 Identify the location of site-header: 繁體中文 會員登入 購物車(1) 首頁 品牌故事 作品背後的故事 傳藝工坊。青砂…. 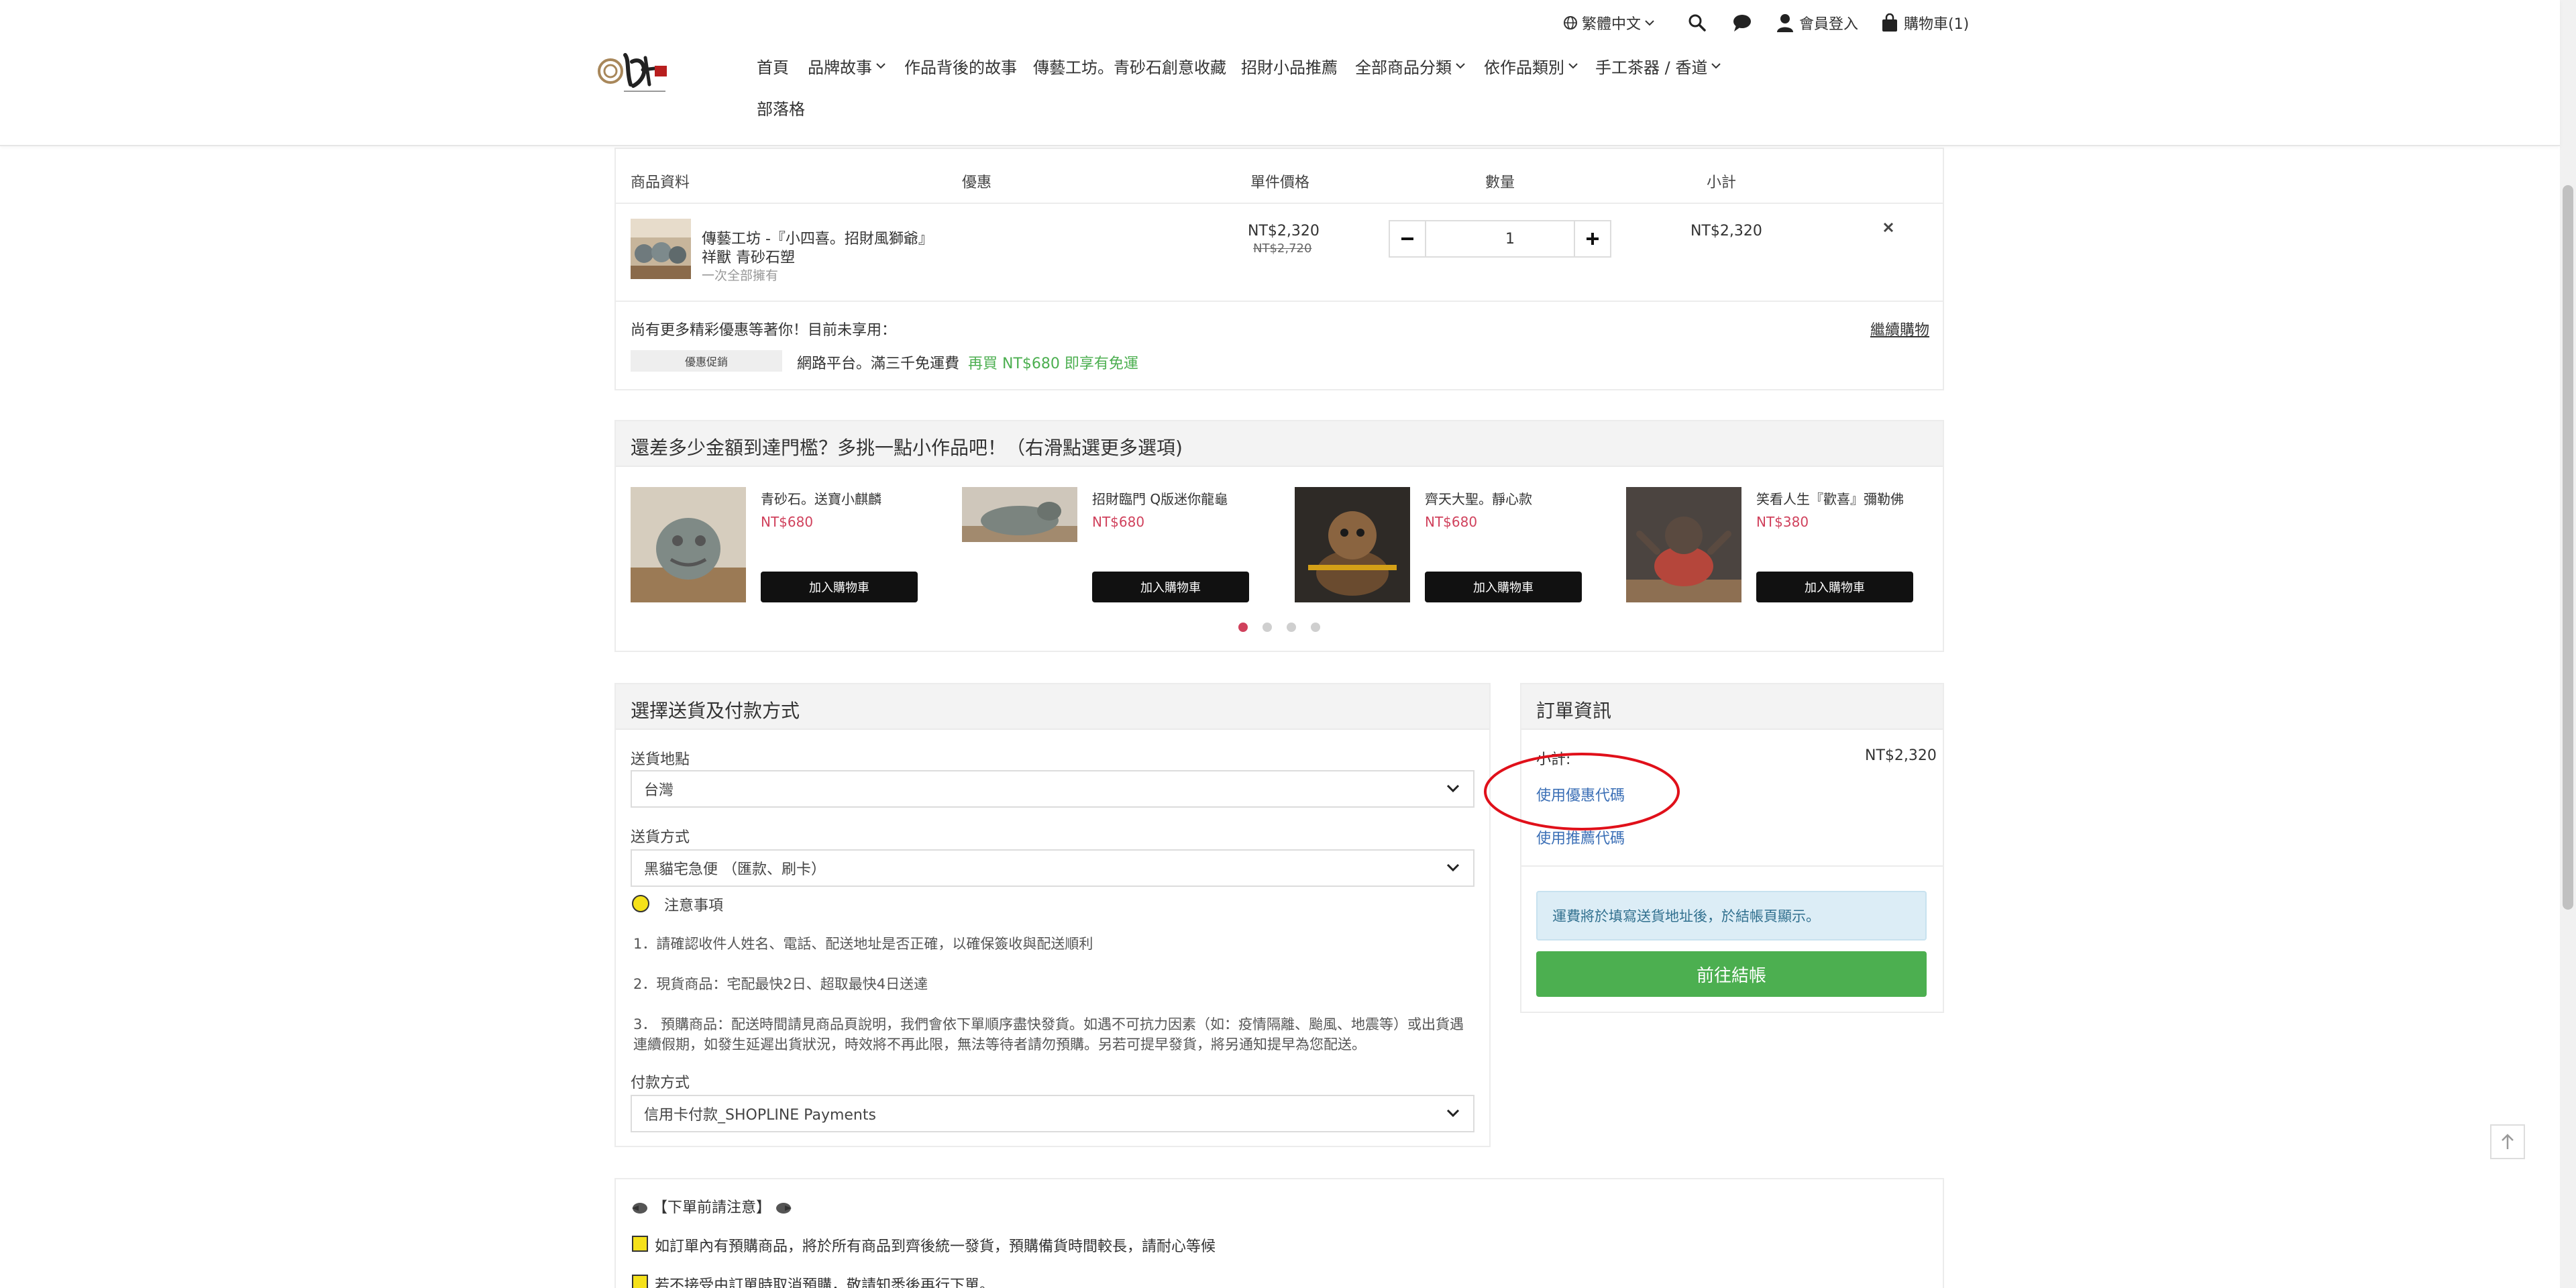
(1280, 73).